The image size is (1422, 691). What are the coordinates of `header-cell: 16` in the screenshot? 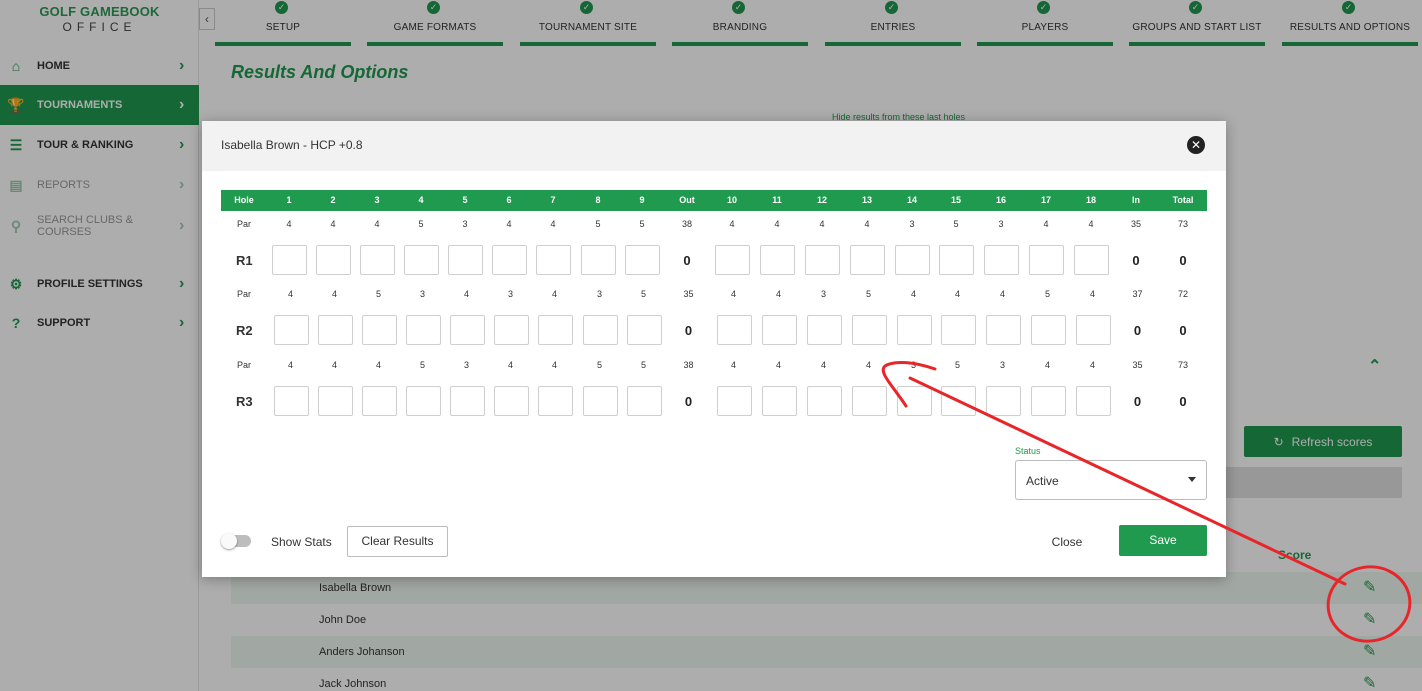 It's located at (1000, 200).